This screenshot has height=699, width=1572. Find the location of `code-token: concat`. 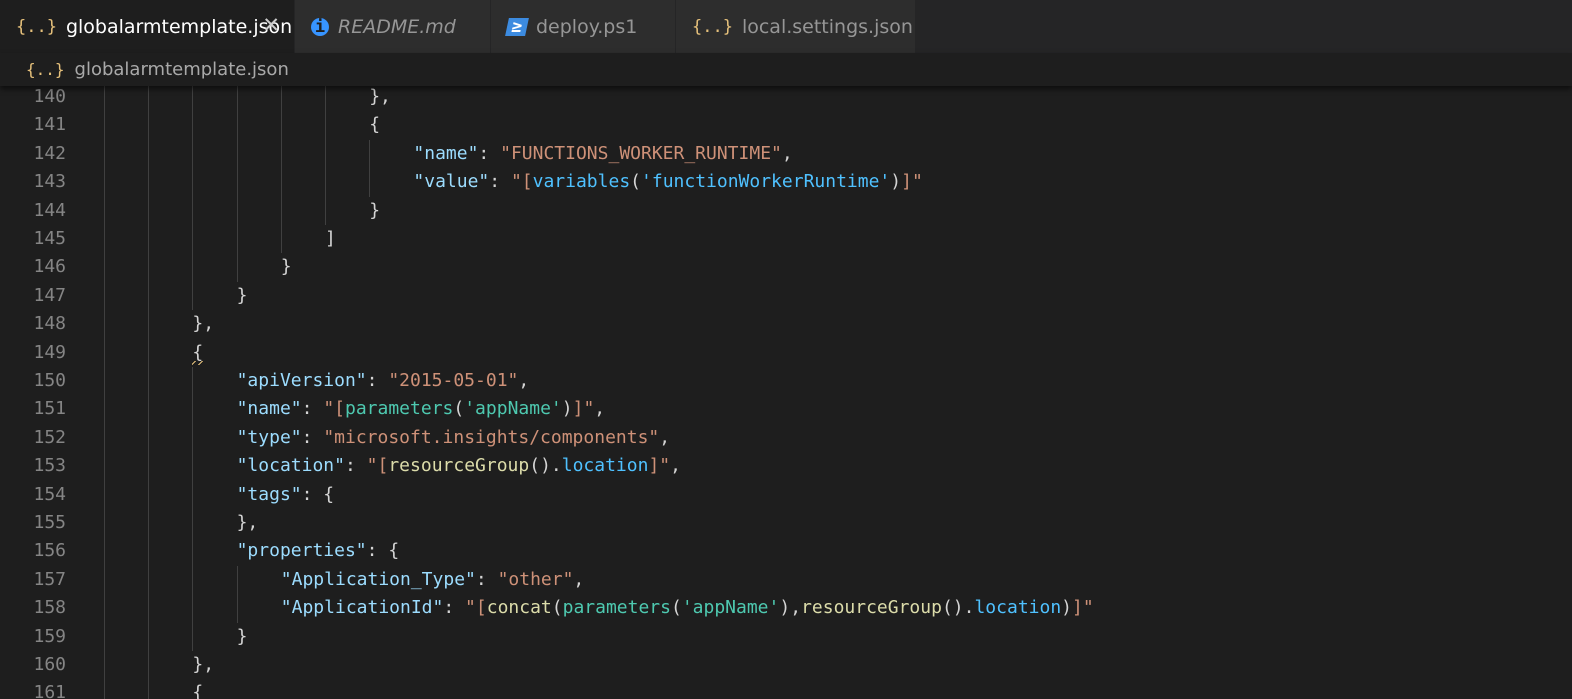

code-token: concat is located at coordinates (519, 608).